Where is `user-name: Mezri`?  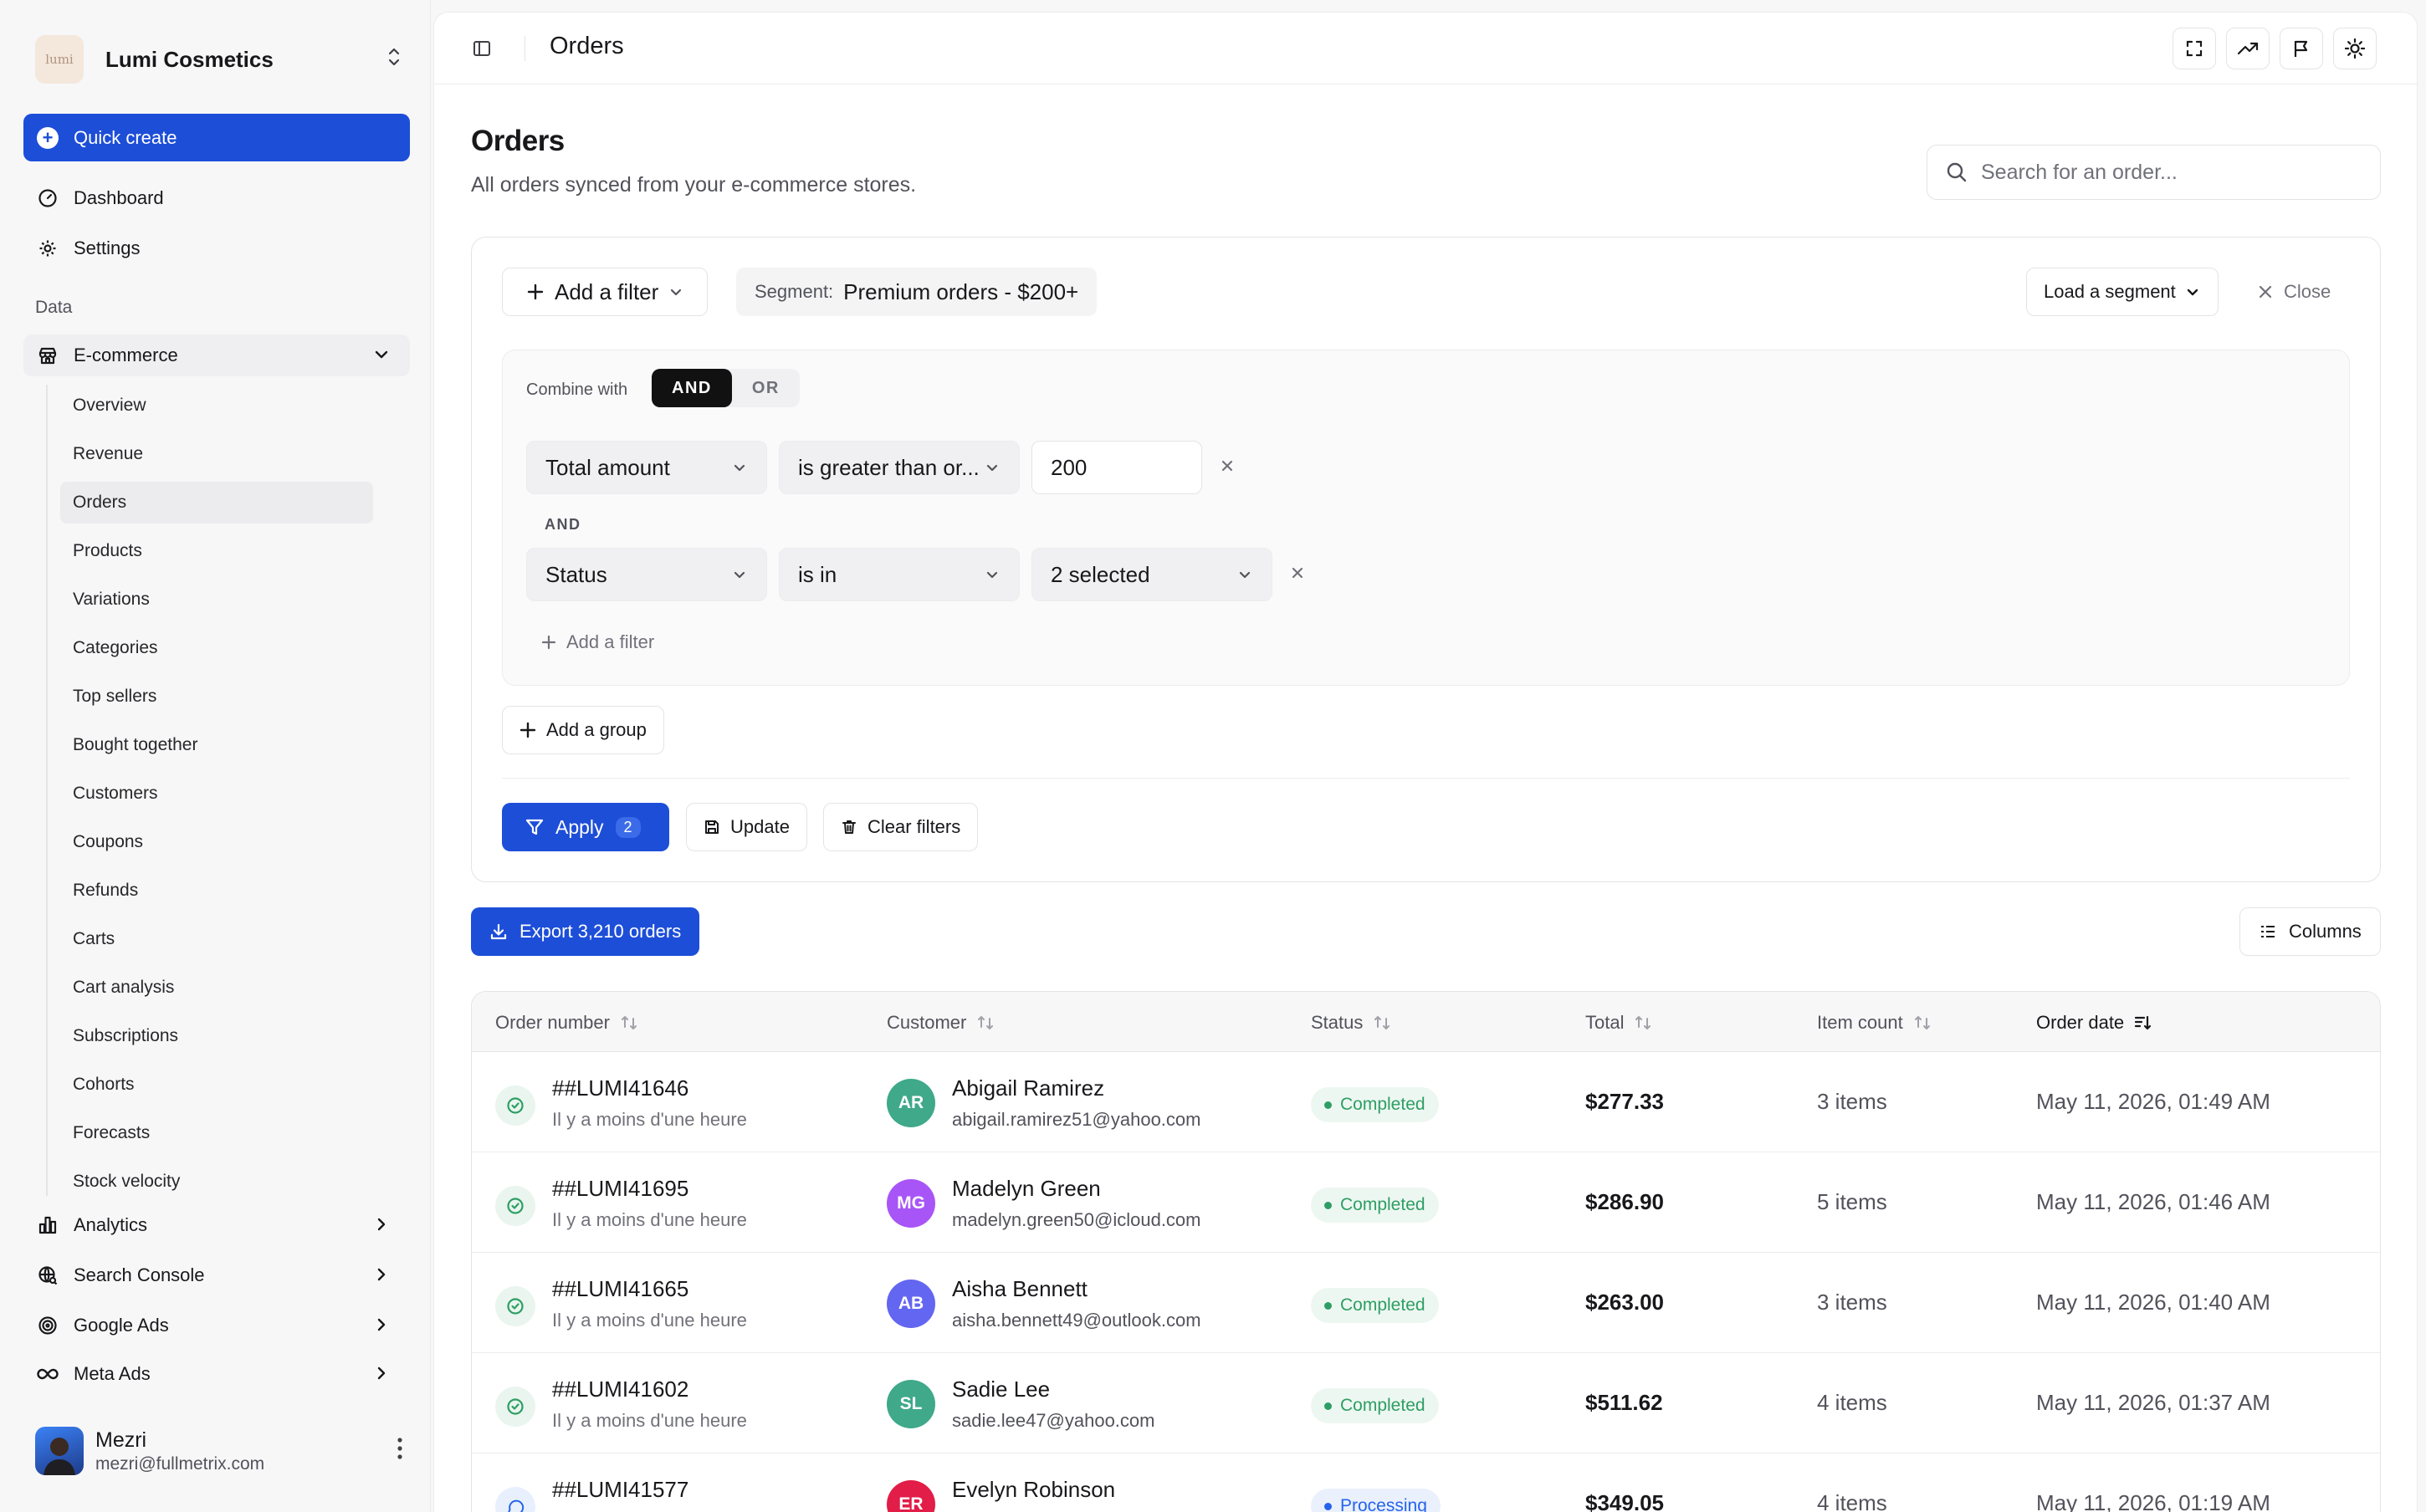
user-name: Mezri is located at coordinates (121, 1440).